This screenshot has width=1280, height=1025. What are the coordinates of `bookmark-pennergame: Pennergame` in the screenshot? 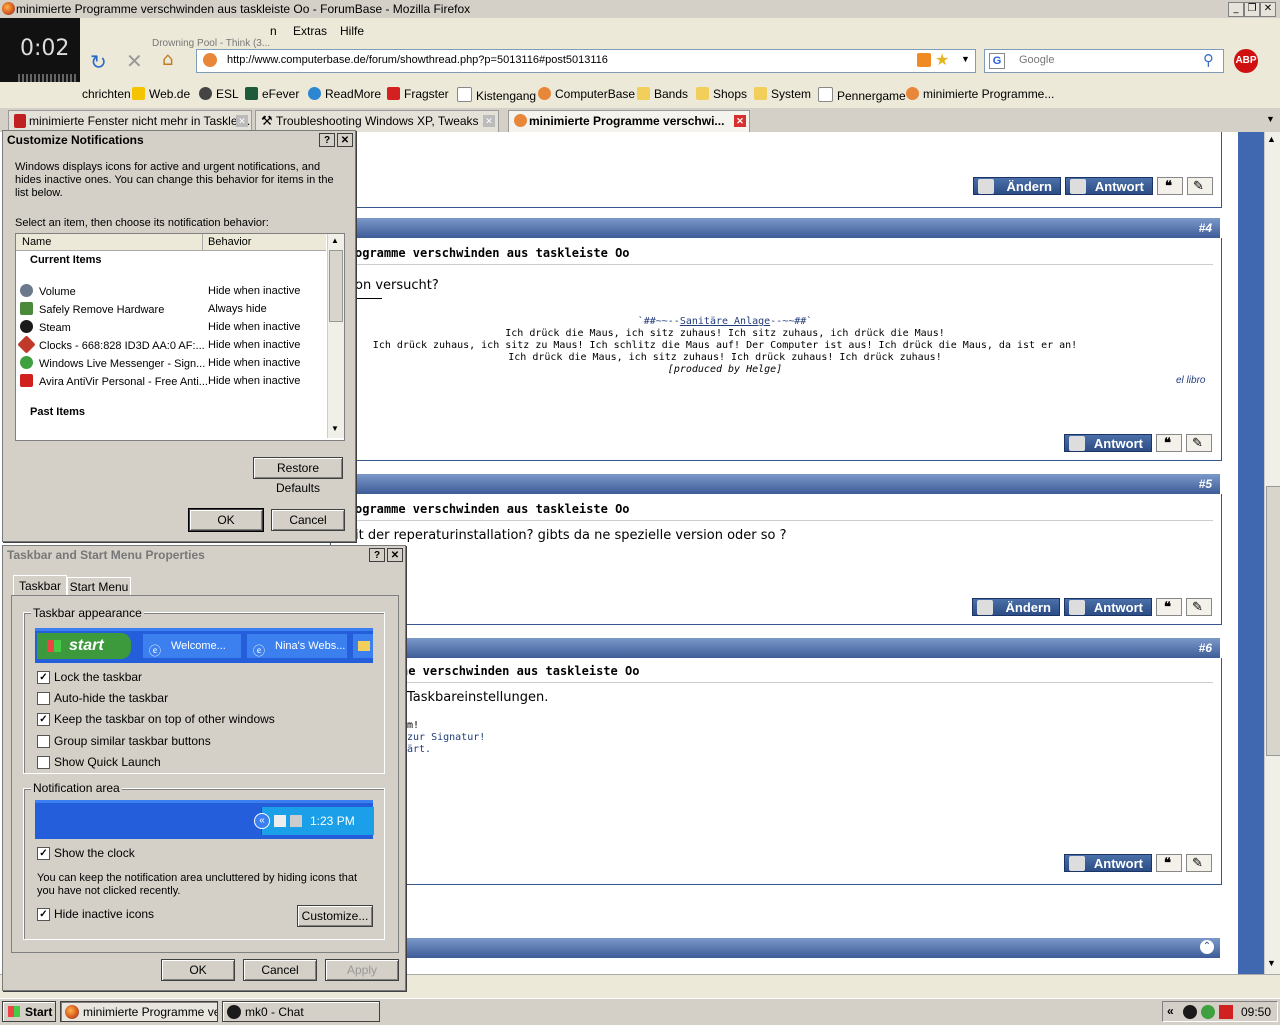 It's located at (862, 95).